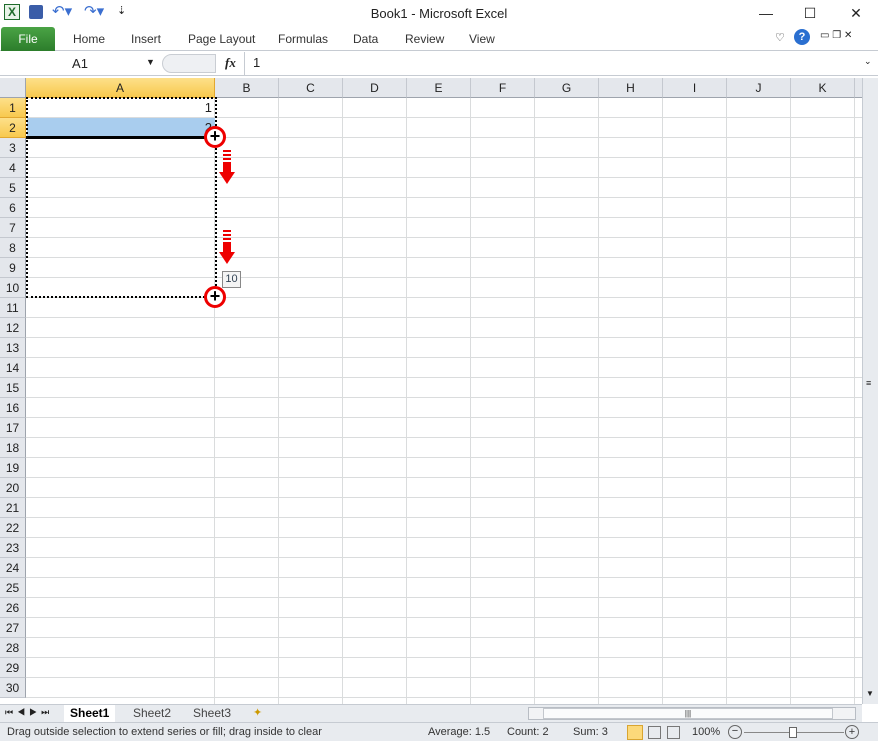 Image resolution: width=878 pixels, height=742 pixels. I want to click on fill-value-tooltip: 10, so click(231, 279).